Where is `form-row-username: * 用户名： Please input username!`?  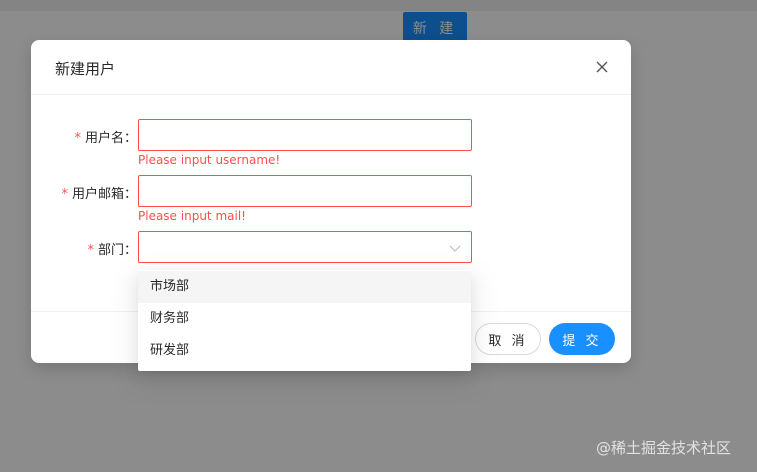 form-row-username: * 用户名： Please input username! is located at coordinates (331, 147).